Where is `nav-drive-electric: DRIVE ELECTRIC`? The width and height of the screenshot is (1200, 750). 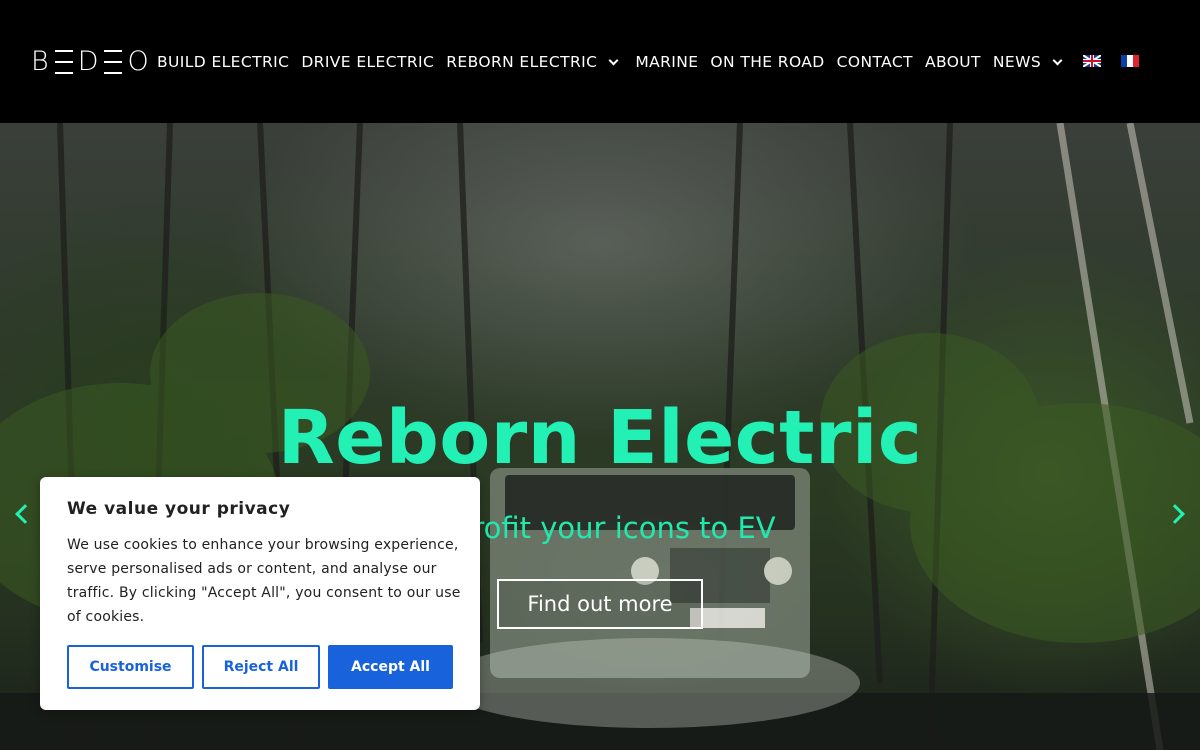 nav-drive-electric: DRIVE ELECTRIC is located at coordinates (367, 62).